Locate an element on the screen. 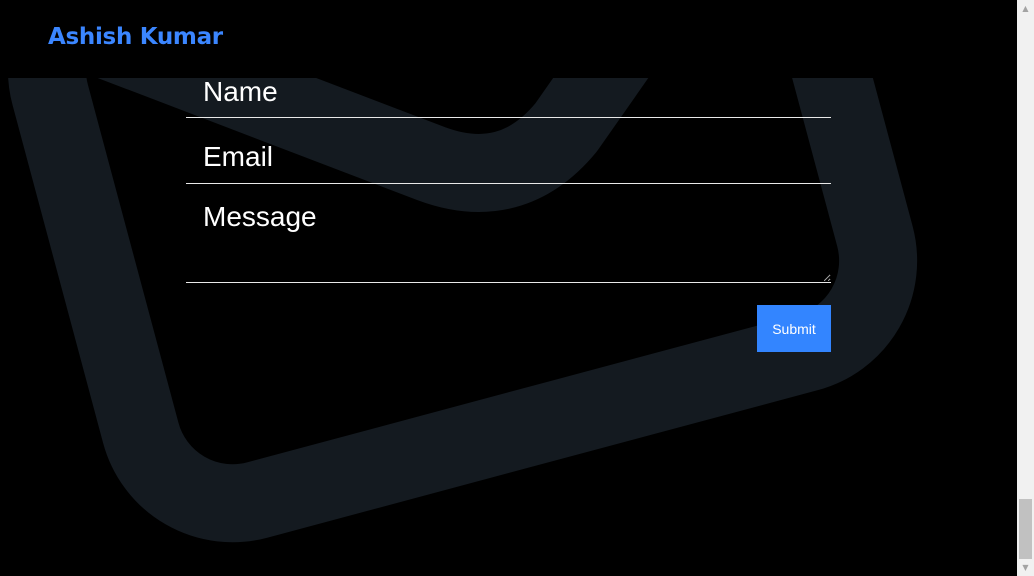 The width and height of the screenshot is (1034, 576). navbar: Ashish Kumar is located at coordinates (508, 39).